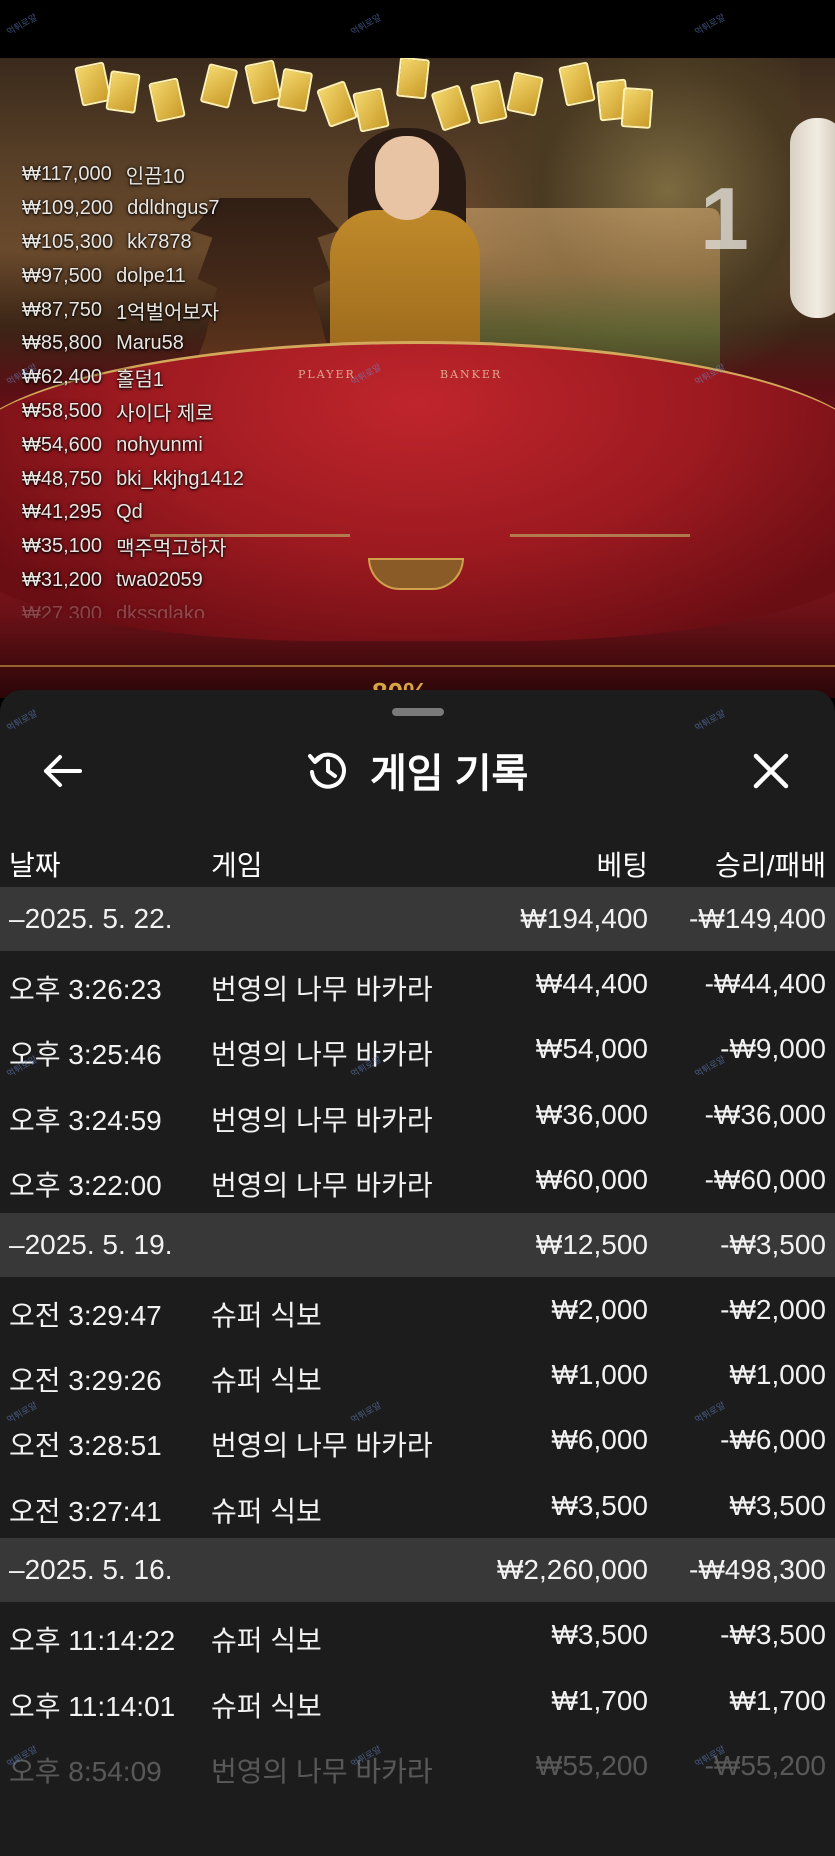 This screenshot has height=1856, width=835. Describe the element at coordinates (151, 275) in the screenshot. I see `winner-name: dolpe11` at that location.